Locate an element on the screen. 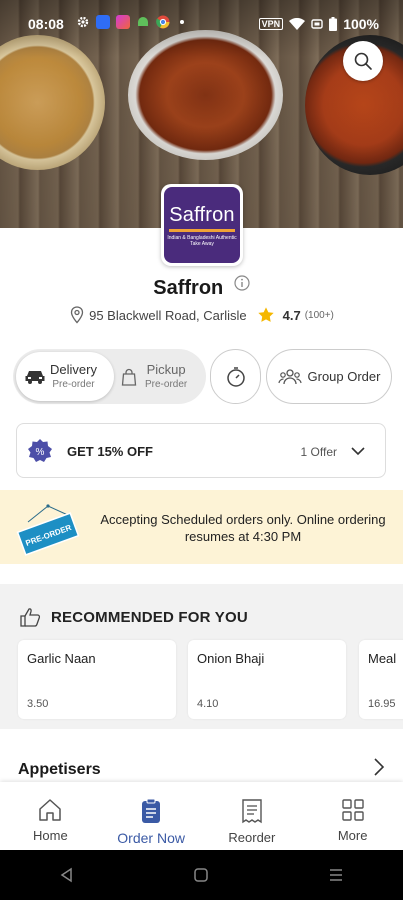  battery-level: 100% is located at coordinates (361, 24).